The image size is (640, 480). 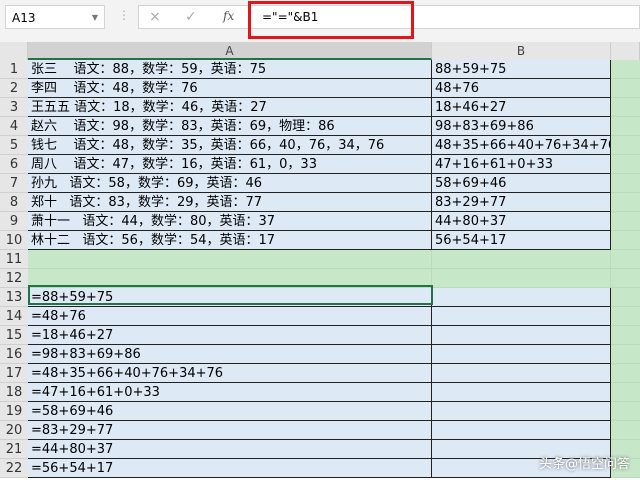 I want to click on row-header: 22, so click(x=14, y=468).